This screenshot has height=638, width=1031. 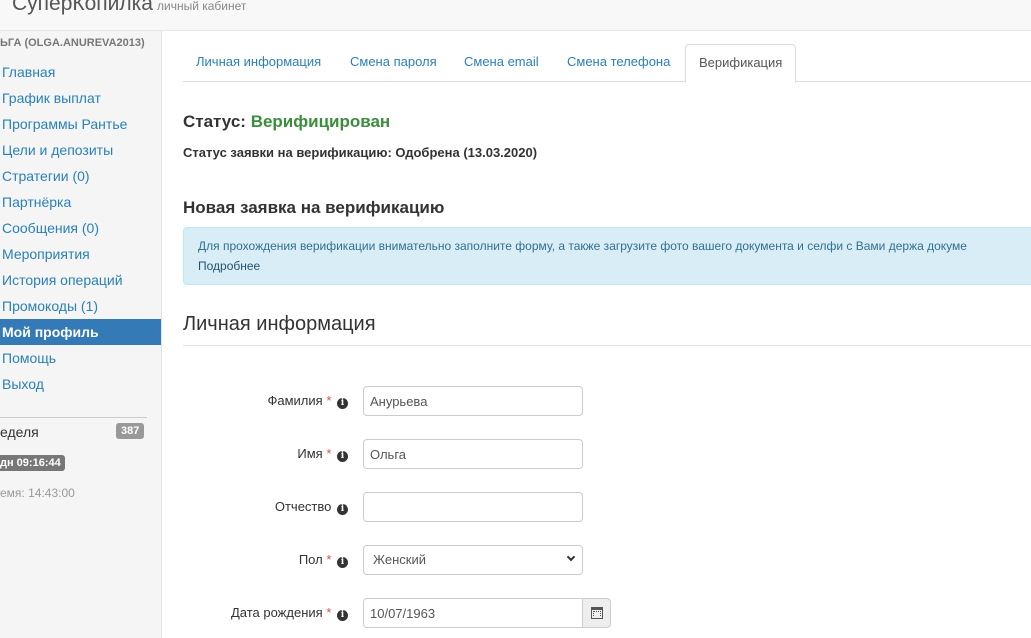 I want to click on sidebar-item-messages: Сообщения (0), so click(x=80, y=228).